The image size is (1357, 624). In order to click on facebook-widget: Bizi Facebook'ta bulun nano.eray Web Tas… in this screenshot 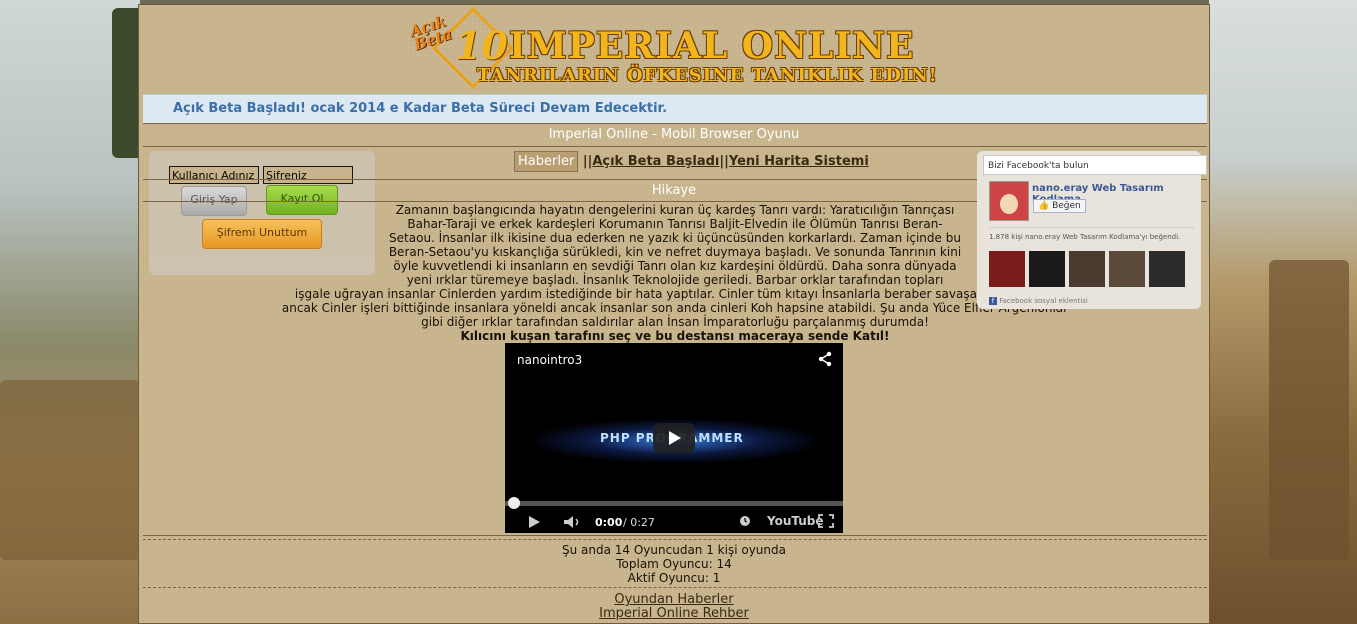, I will do `click(1092, 230)`.